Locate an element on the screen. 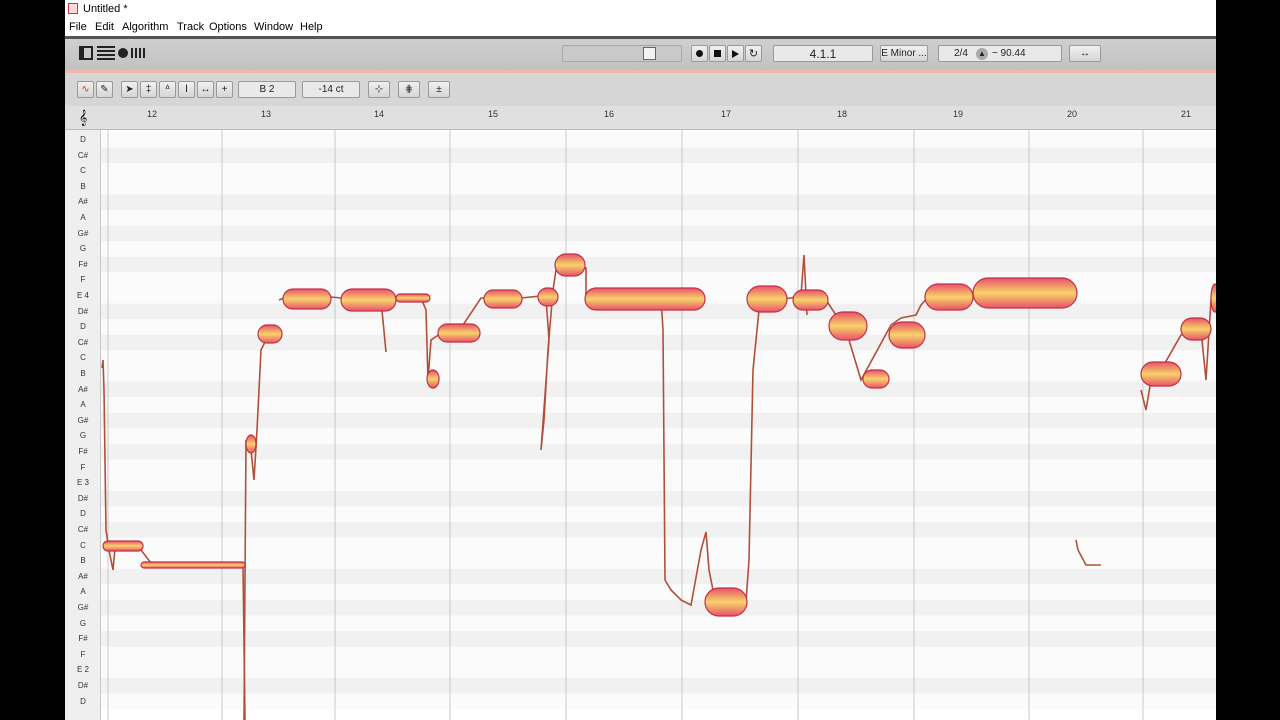 The image size is (1280, 720). time-tool-button: ↔ is located at coordinates (205, 89).